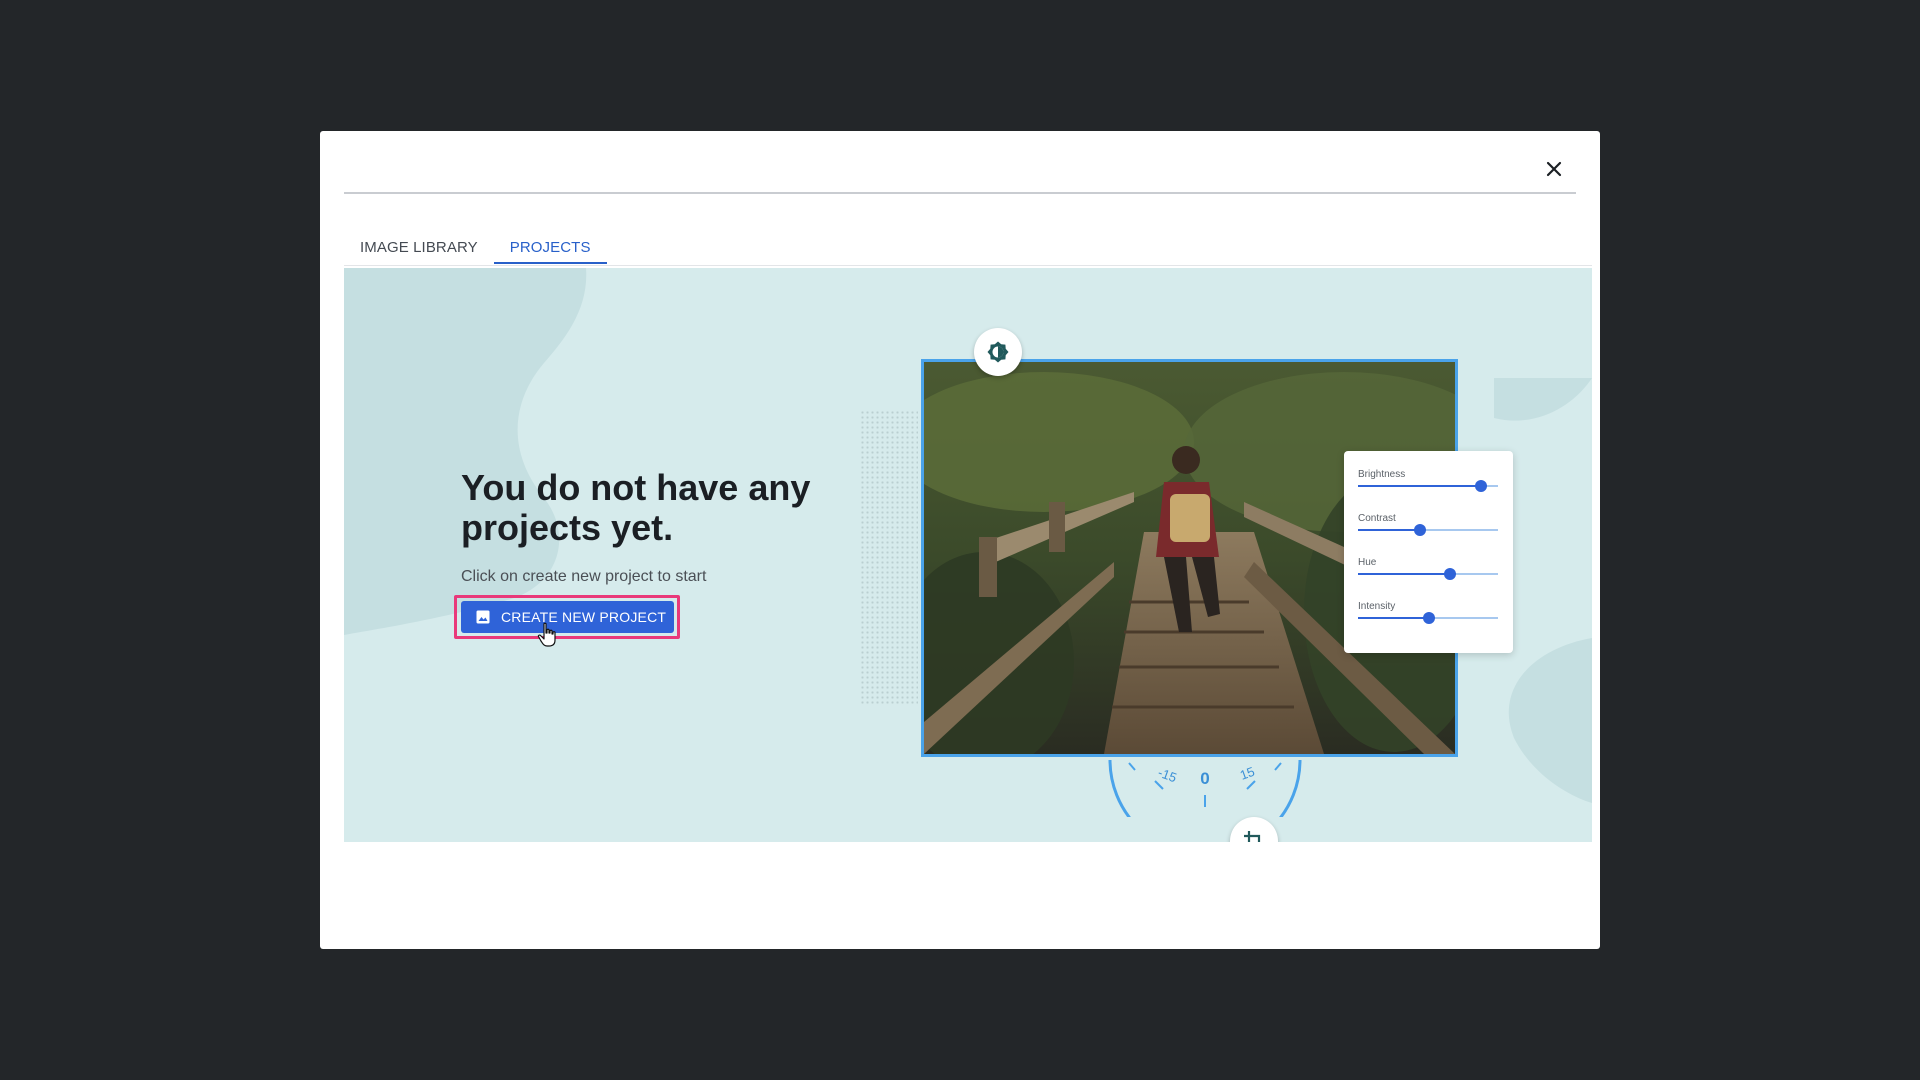  I want to click on close-button, so click(1554, 169).